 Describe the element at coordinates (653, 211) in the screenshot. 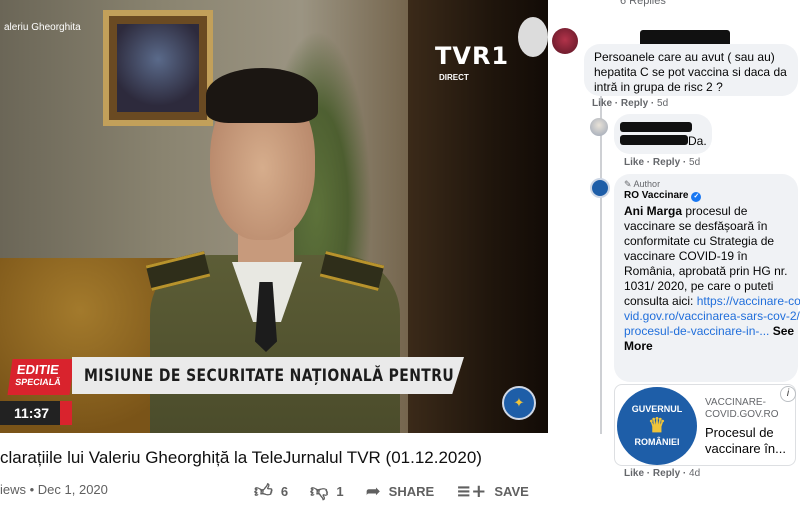

I see `mention: Ani Marga` at that location.